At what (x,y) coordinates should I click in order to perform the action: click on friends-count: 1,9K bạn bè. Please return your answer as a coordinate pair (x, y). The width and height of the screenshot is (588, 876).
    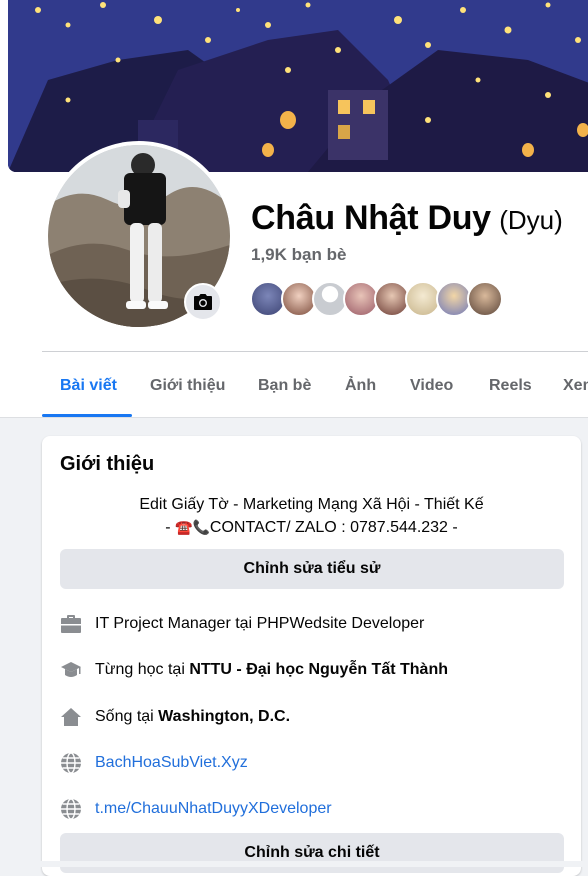
    Looking at the image, I should click on (298, 255).